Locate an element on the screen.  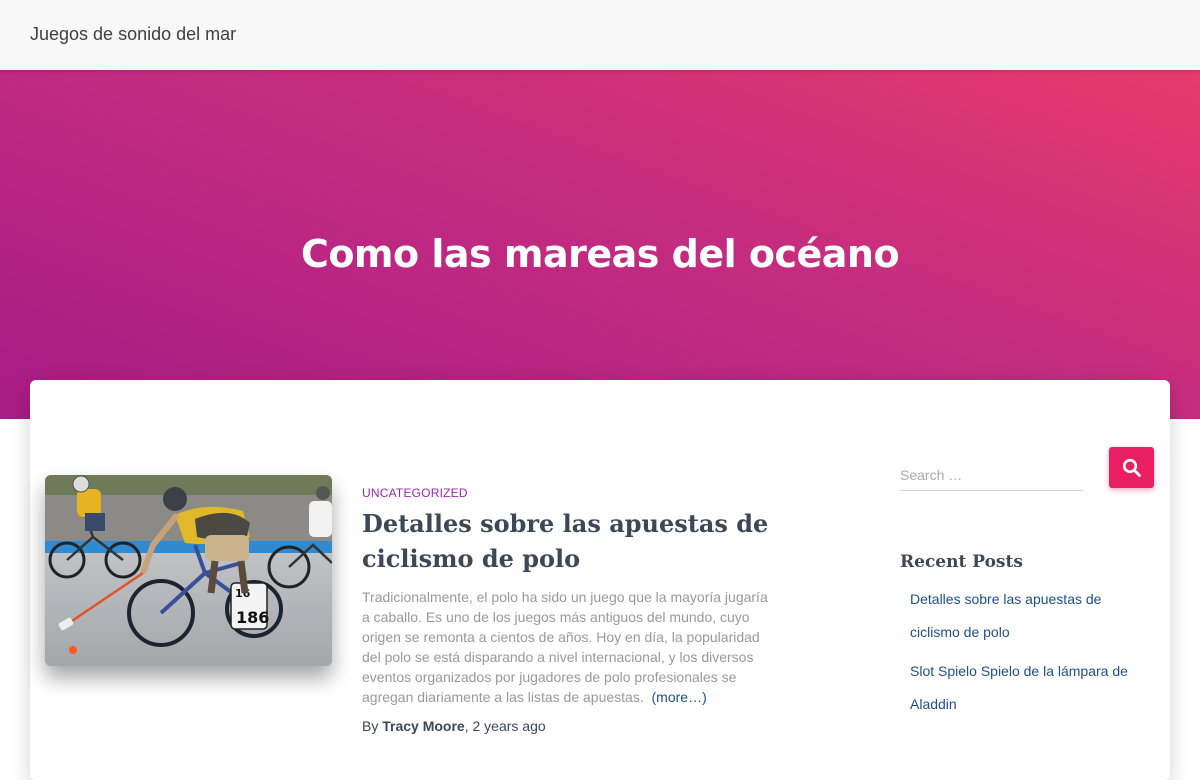
post-byline: By Tracy Moore, 2 years ago is located at coordinates (454, 726).